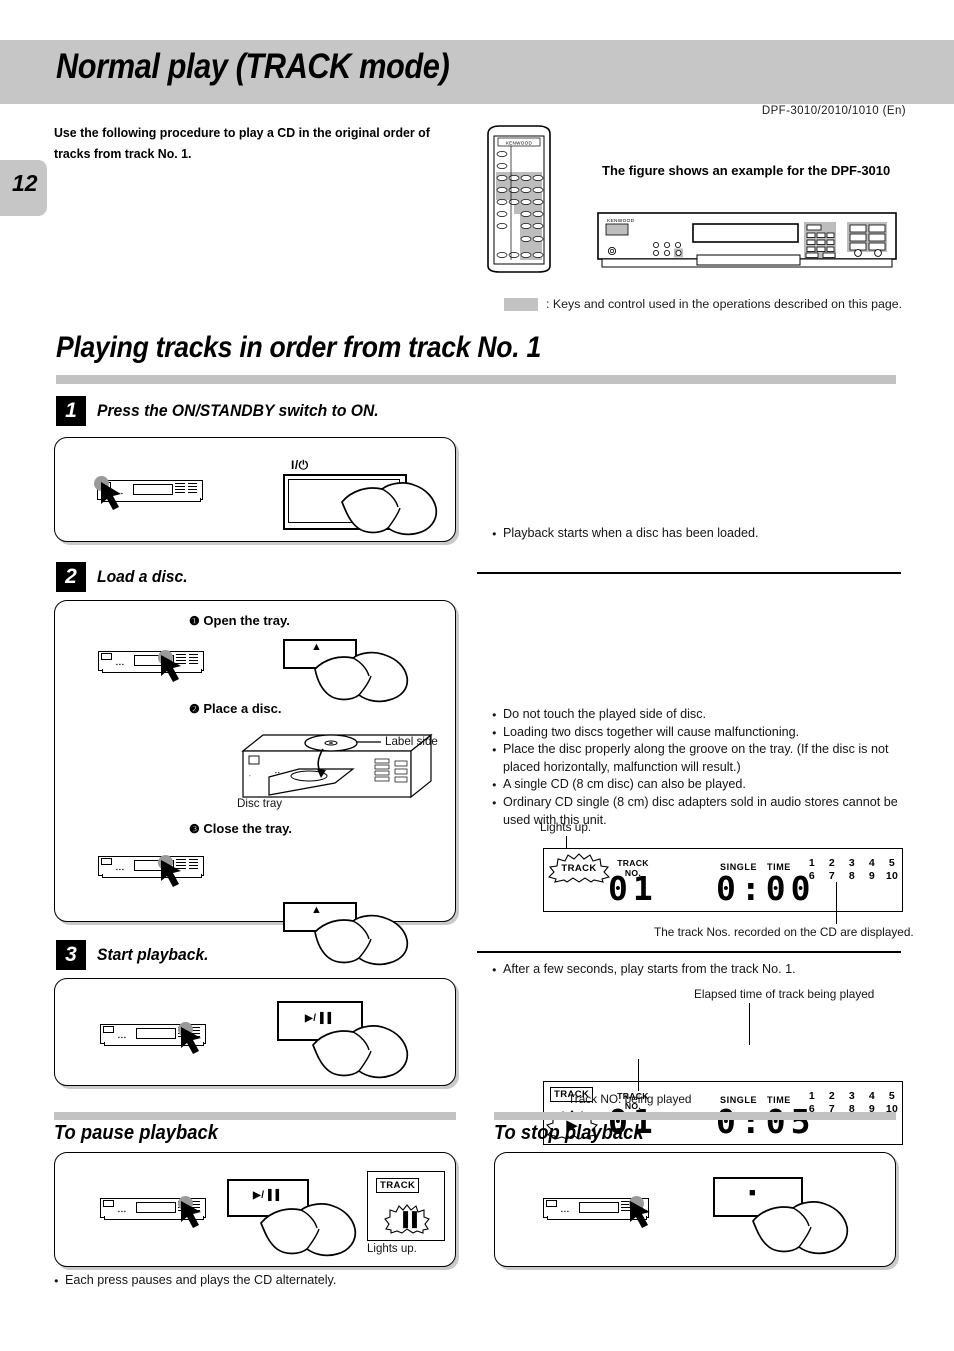 The width and height of the screenshot is (954, 1351). I want to click on page-number: 12, so click(25, 183).